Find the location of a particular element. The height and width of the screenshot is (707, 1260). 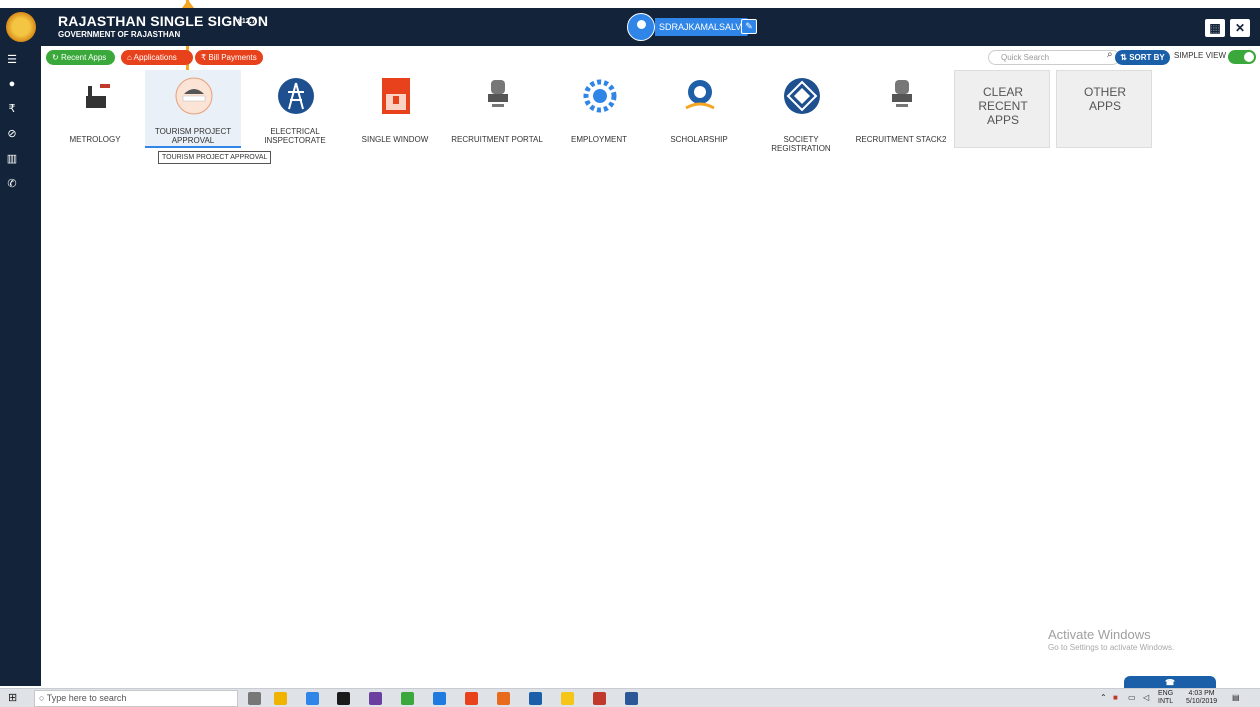

clock: 4:03 PM 5/10/2019 is located at coordinates (1201, 698).